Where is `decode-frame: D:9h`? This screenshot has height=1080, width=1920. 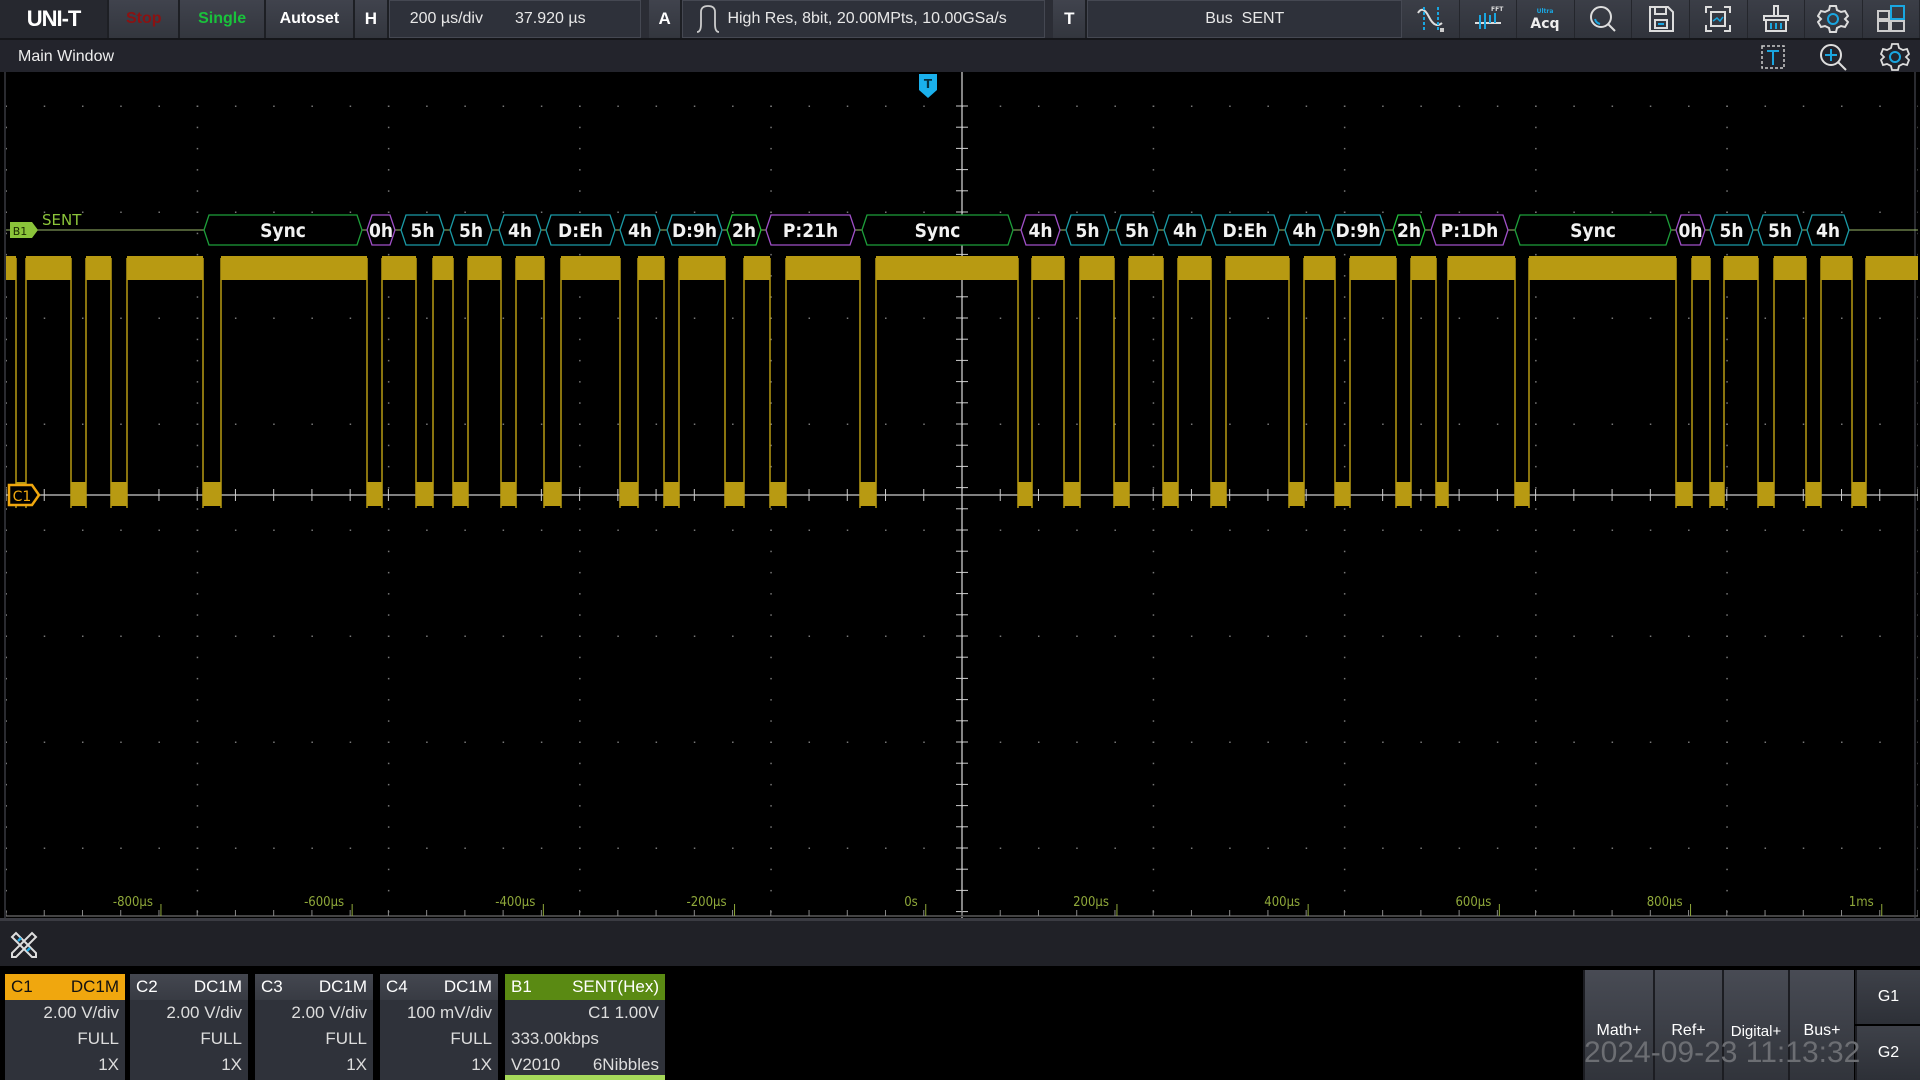
decode-frame: D:9h is located at coordinates (694, 230).